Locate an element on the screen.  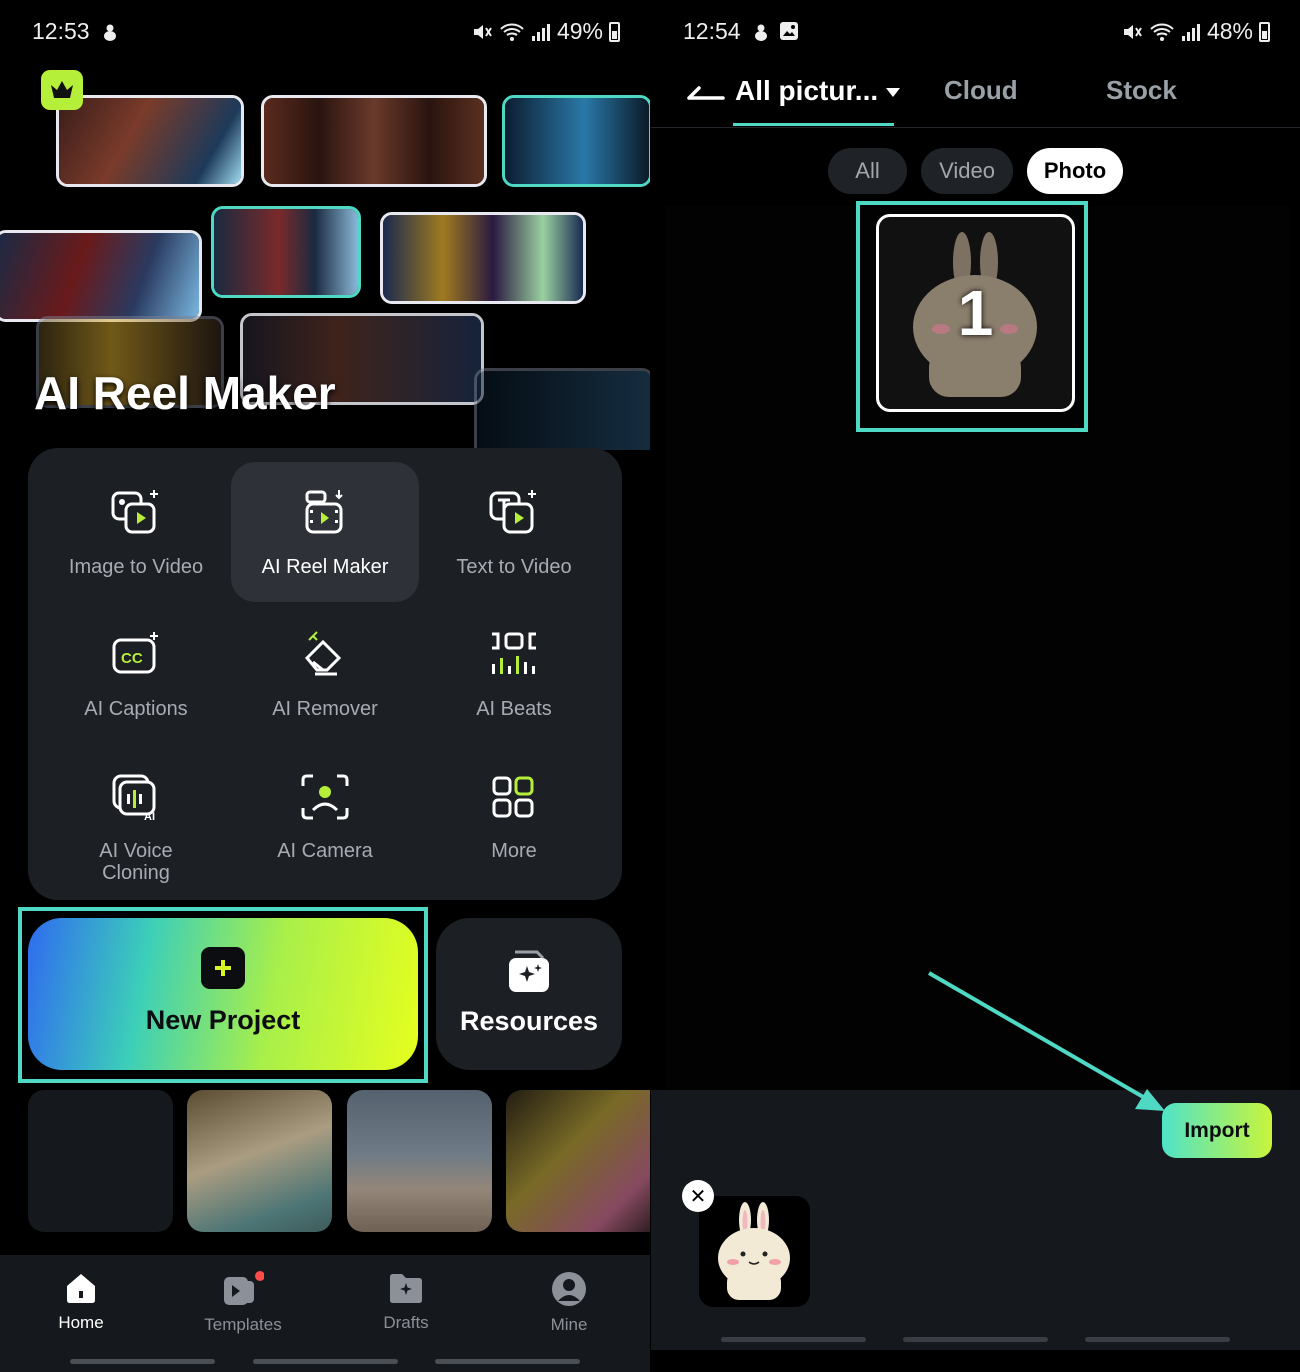
more-grid-icon is located at coordinates (513, 797).